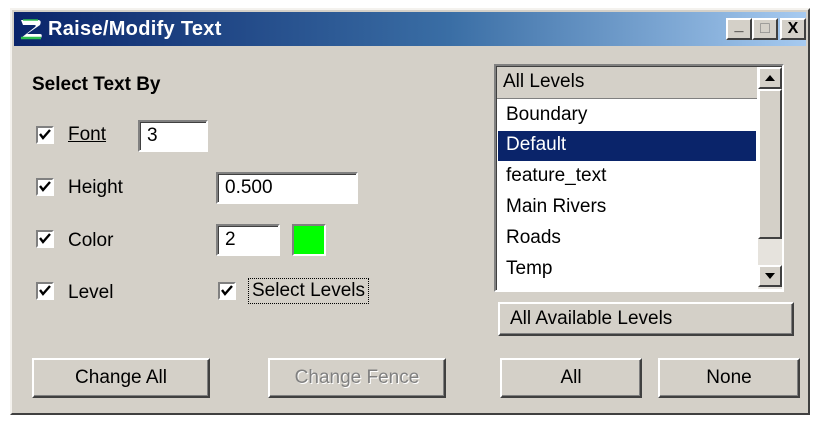  I want to click on height-checkbox, so click(45, 187).